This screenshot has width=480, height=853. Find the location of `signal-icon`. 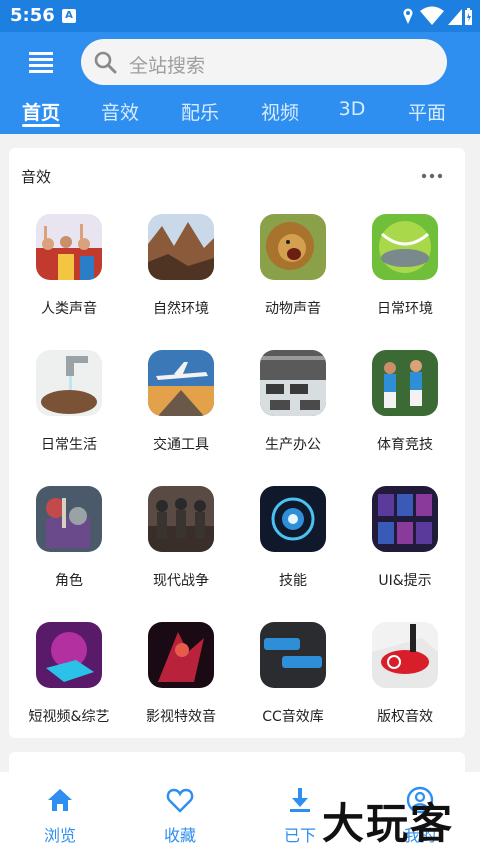

signal-icon is located at coordinates (455, 17).